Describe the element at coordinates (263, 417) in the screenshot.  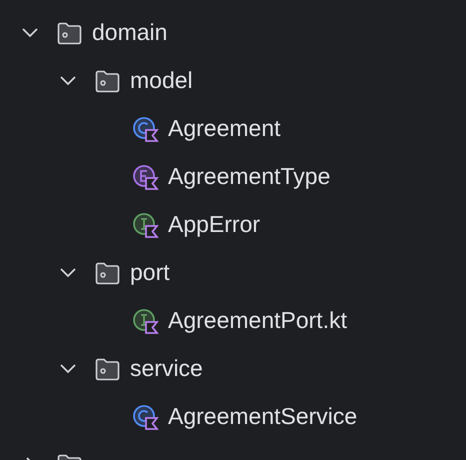
I see `file-name: AgreementService` at that location.